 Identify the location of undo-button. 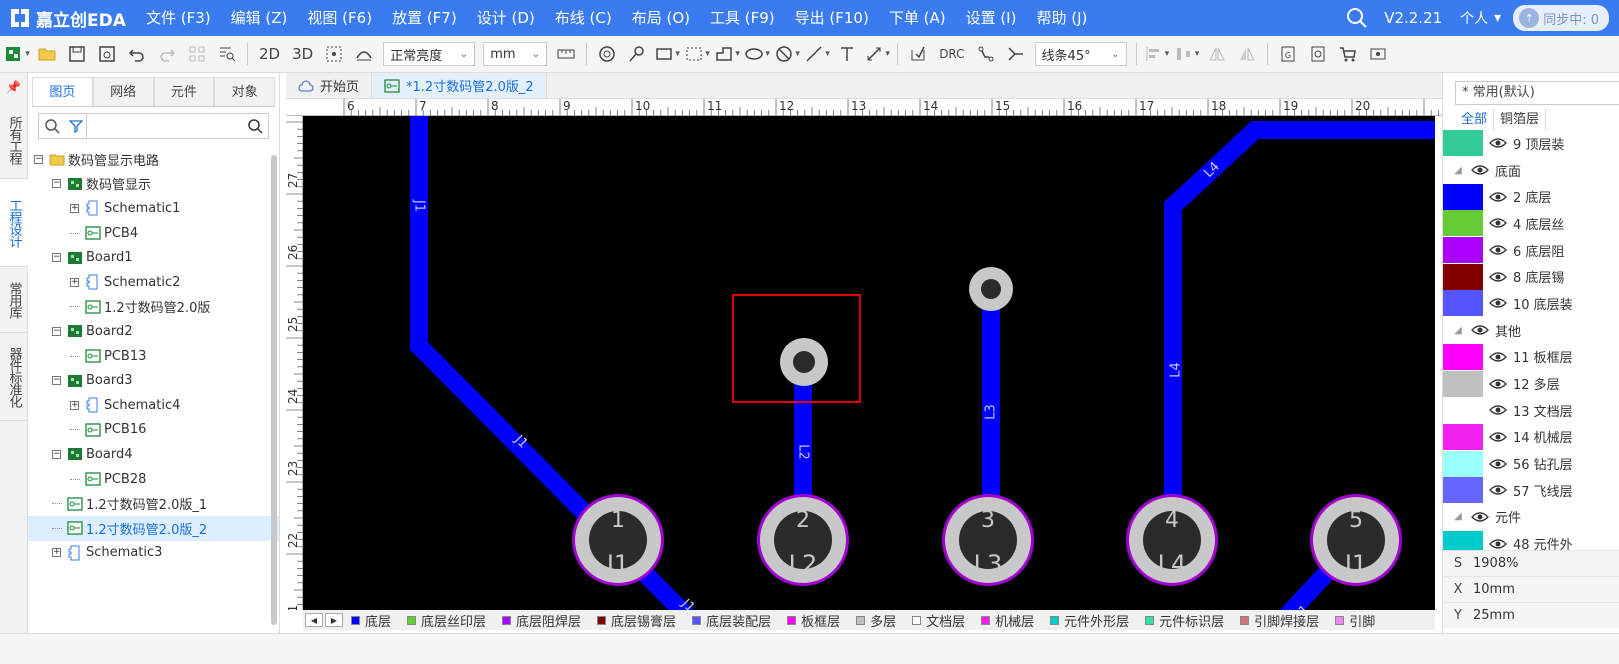
(137, 54).